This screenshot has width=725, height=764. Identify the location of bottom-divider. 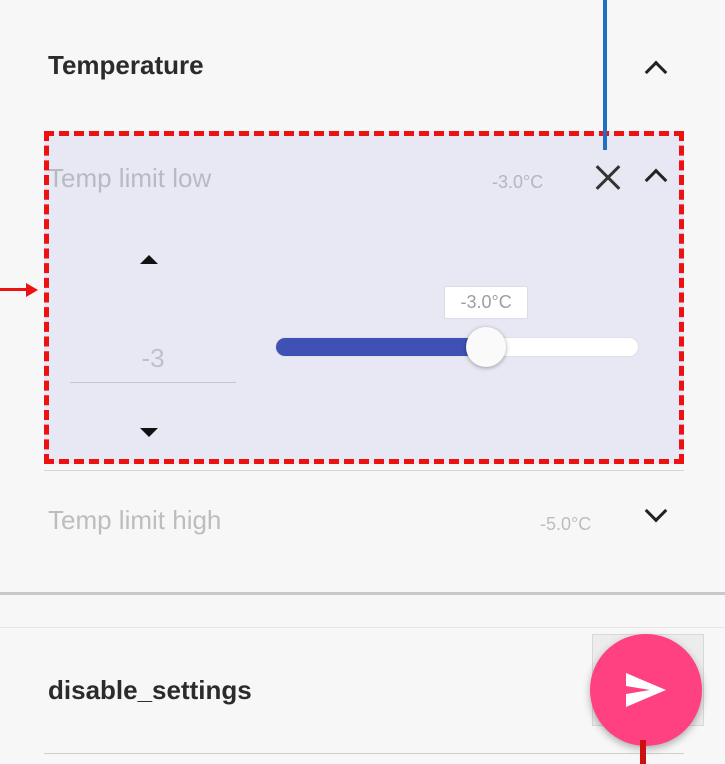
(364, 753).